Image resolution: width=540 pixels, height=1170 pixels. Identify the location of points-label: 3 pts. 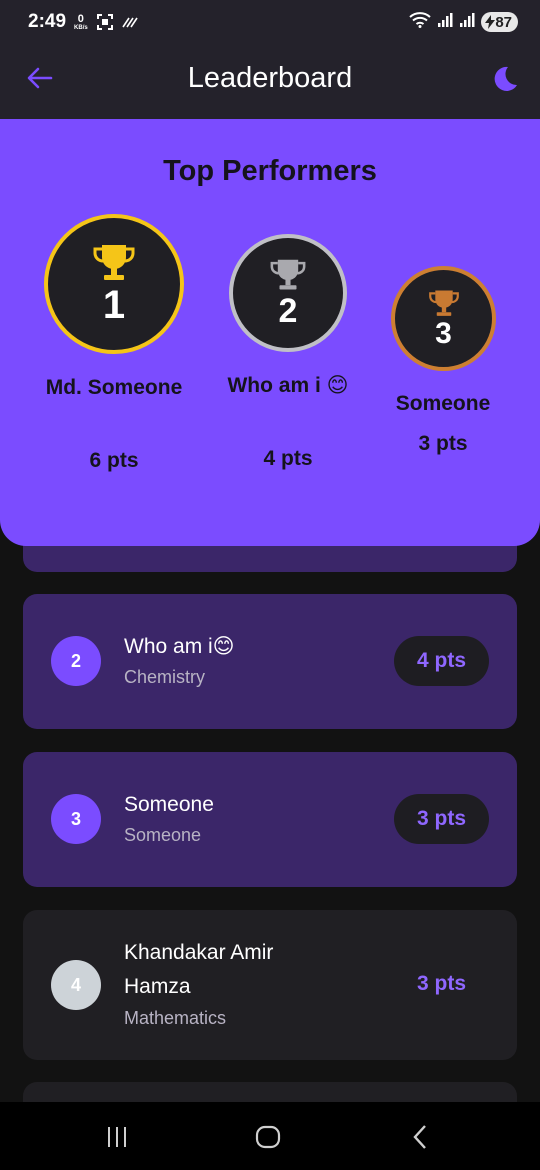
(441, 983).